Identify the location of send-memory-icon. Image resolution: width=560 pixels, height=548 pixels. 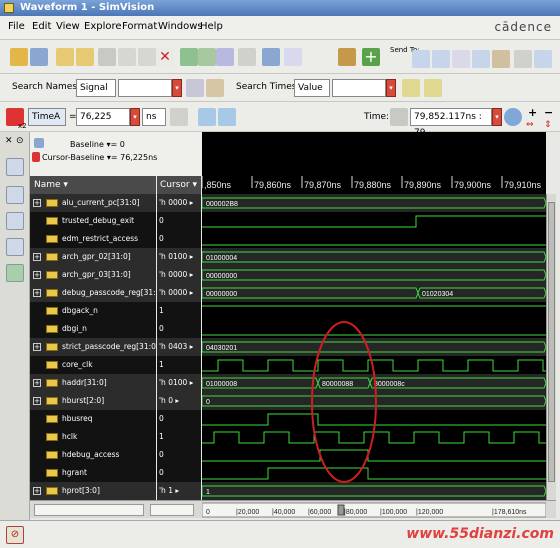
(501, 59).